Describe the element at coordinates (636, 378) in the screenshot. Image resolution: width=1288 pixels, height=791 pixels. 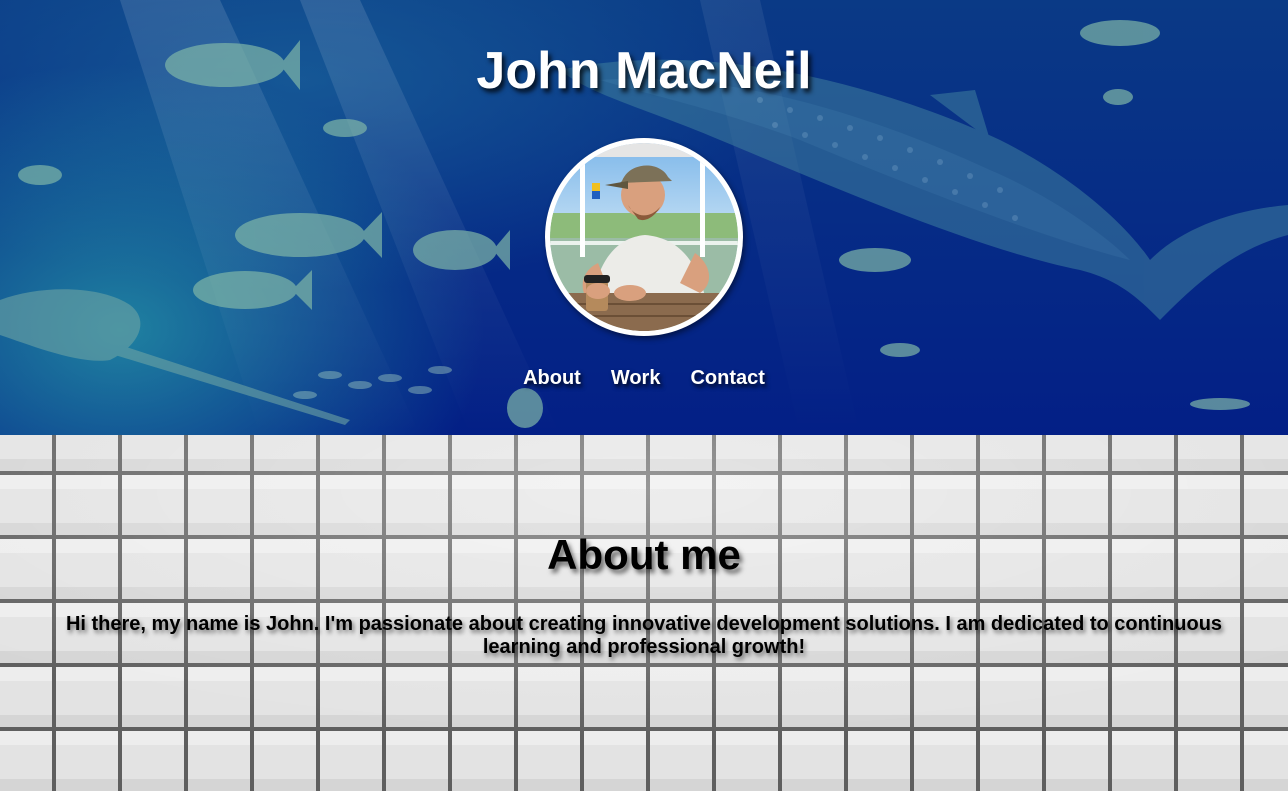
I see `nav-link-work: Work` at that location.